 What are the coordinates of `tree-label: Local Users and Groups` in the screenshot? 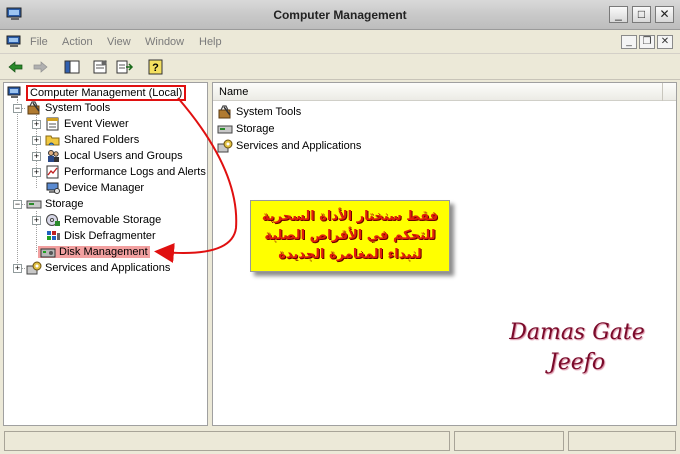 It's located at (123, 156).